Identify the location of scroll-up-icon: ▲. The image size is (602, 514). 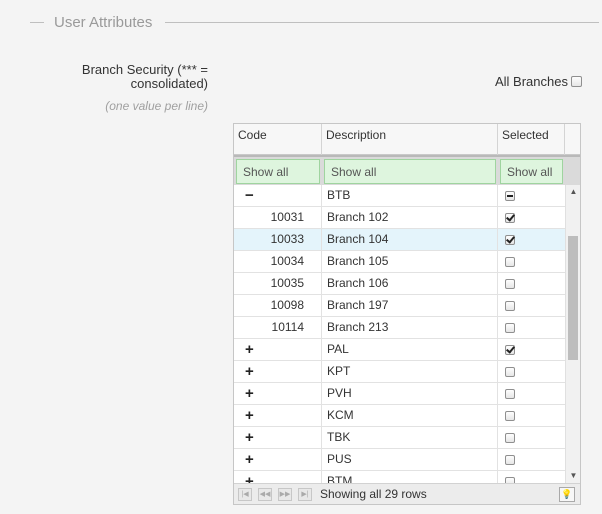
(573, 192).